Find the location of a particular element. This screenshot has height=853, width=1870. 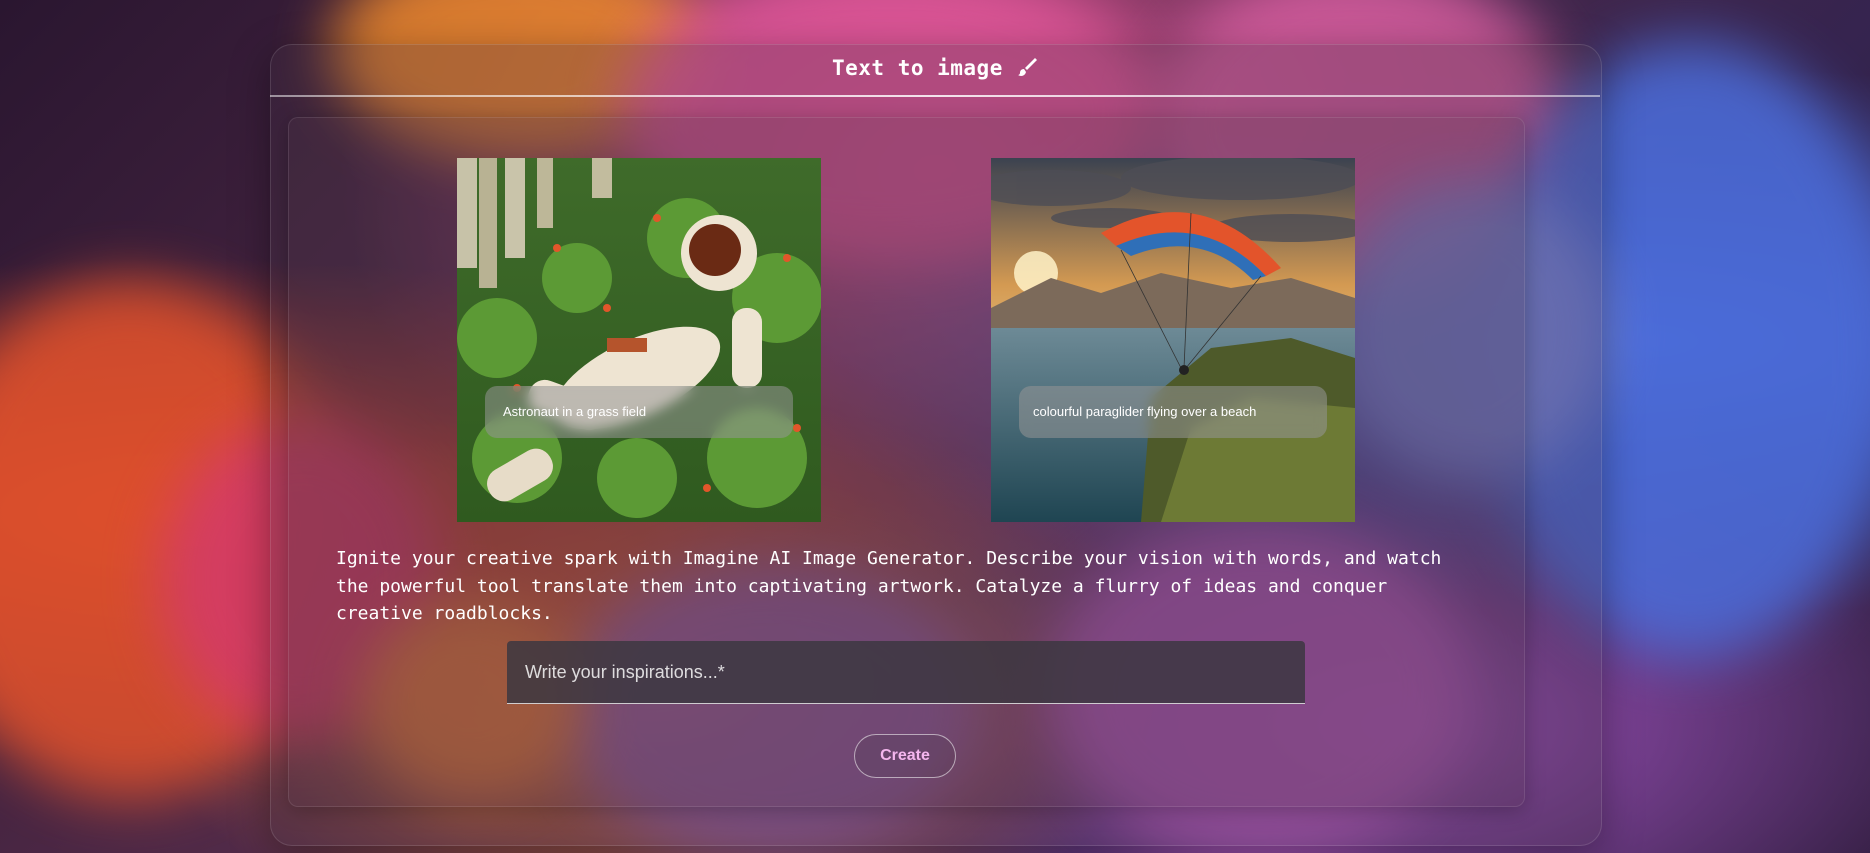

card-caption: colourful paraglider flying over a beach is located at coordinates (1173, 412).